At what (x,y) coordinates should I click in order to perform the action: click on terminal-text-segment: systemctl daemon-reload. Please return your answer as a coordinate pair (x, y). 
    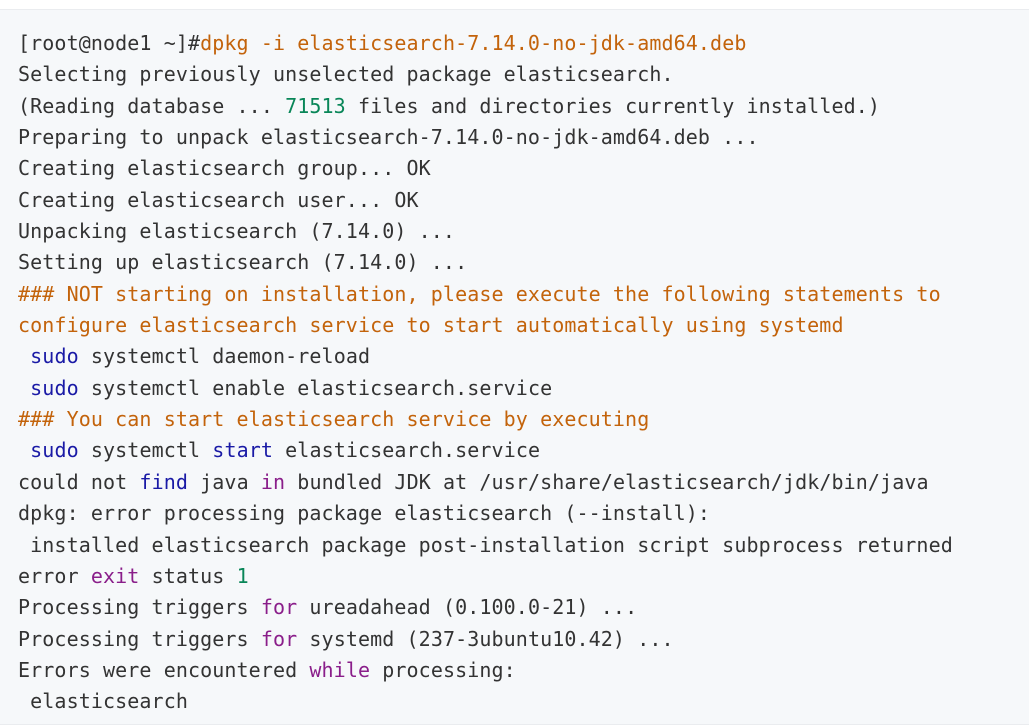
    Looking at the image, I should click on (224, 356).